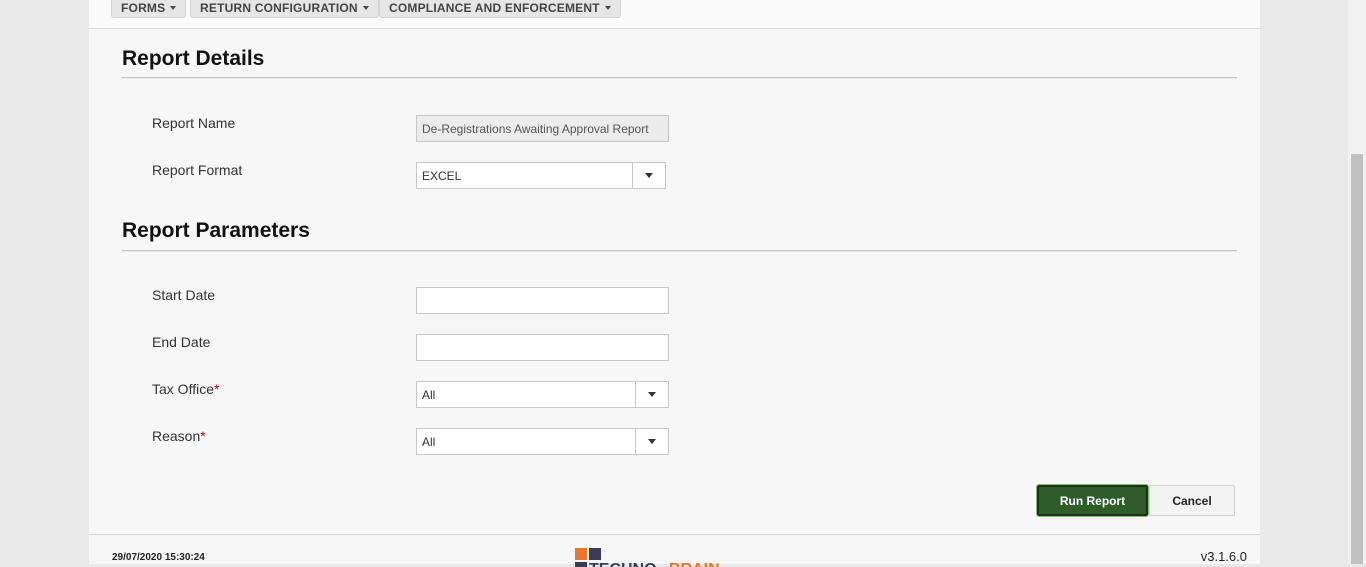  What do you see at coordinates (542, 347) in the screenshot?
I see `end-date-input` at bounding box center [542, 347].